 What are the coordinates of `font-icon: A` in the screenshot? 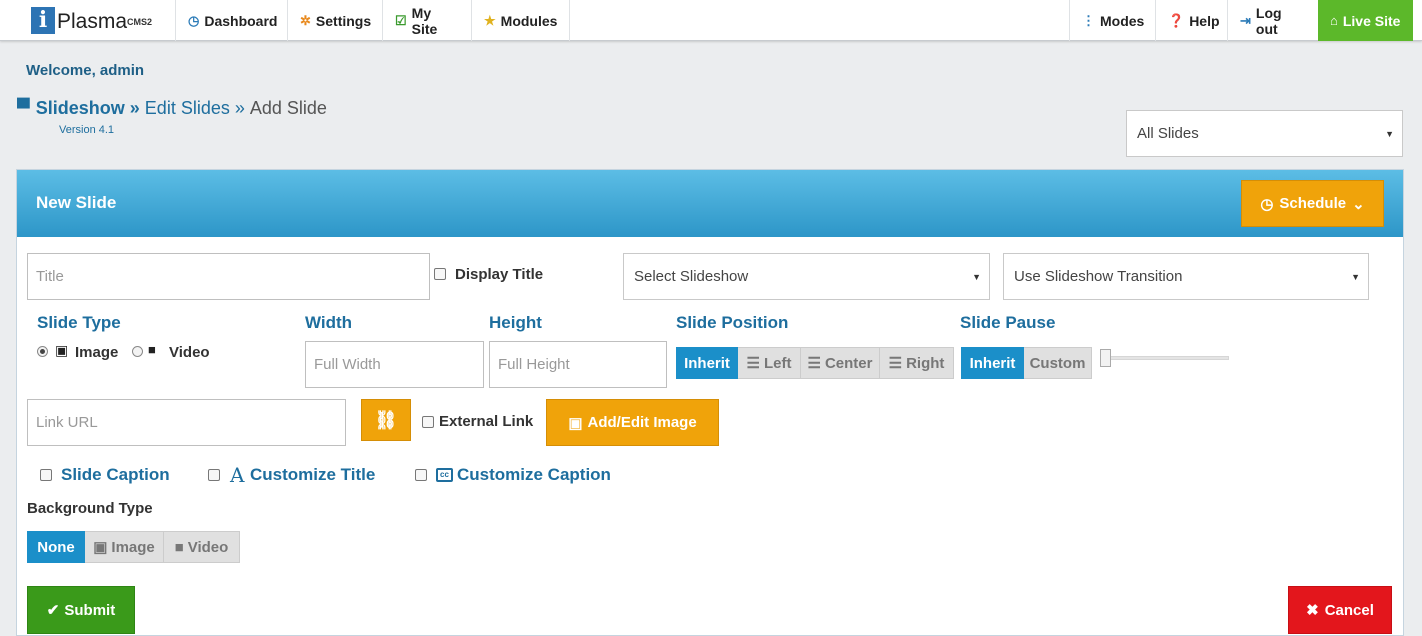 It's located at (237, 475).